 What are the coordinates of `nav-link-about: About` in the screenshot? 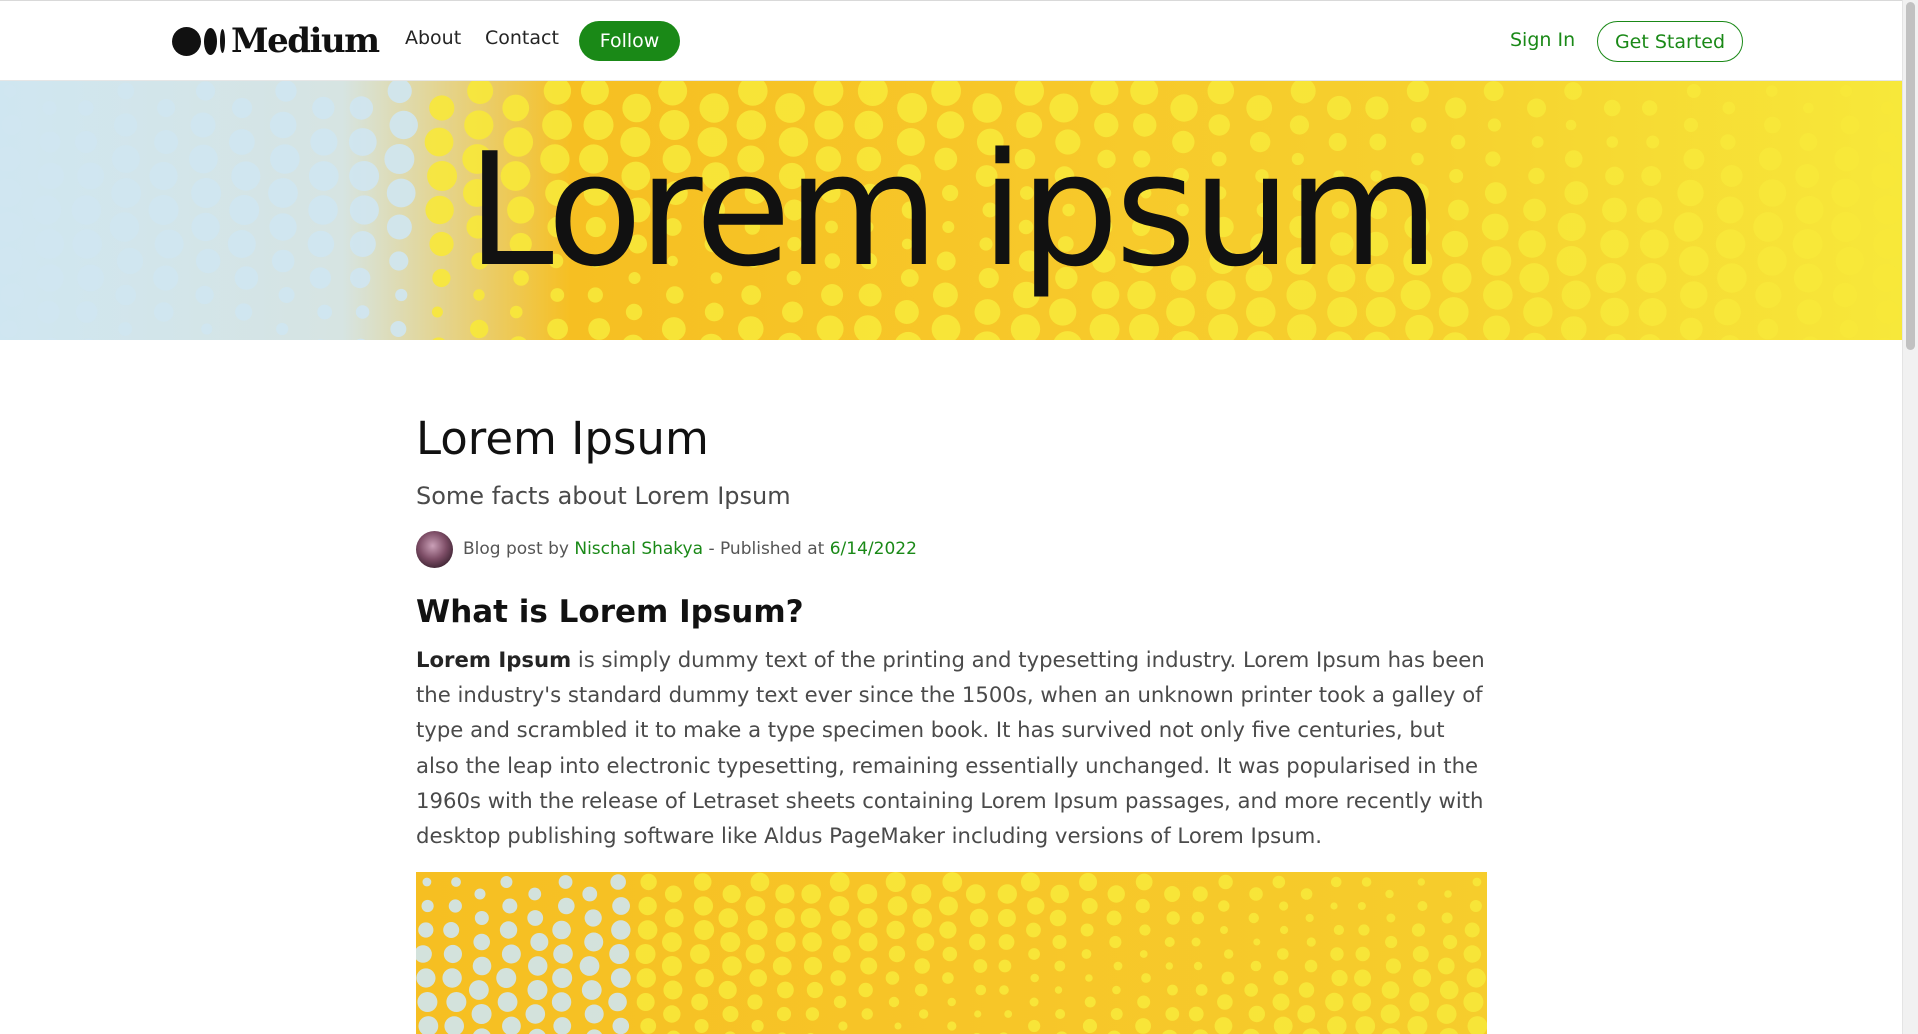 It's located at (433, 38).